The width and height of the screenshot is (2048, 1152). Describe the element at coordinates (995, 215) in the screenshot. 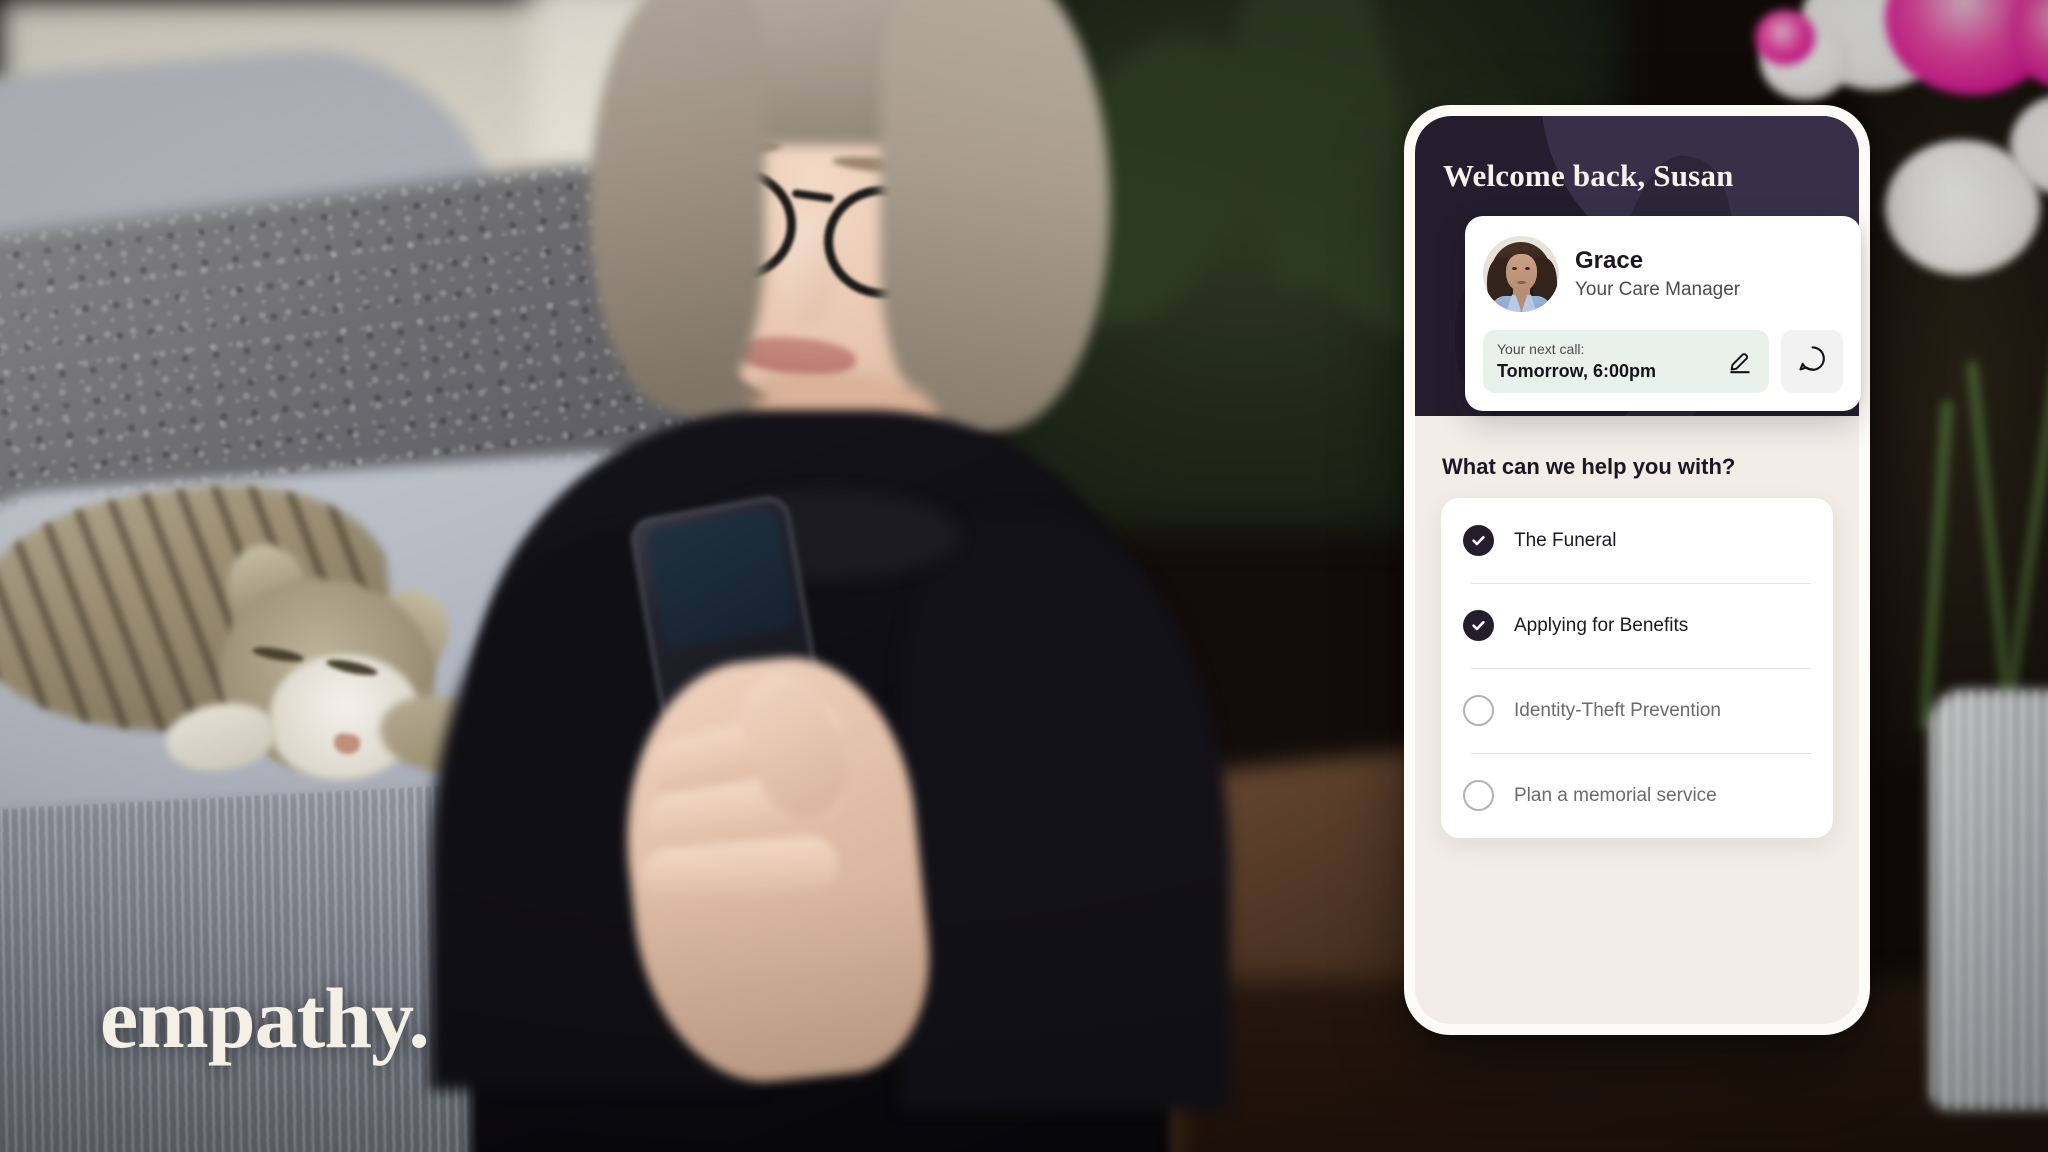

I see `hair-right` at that location.